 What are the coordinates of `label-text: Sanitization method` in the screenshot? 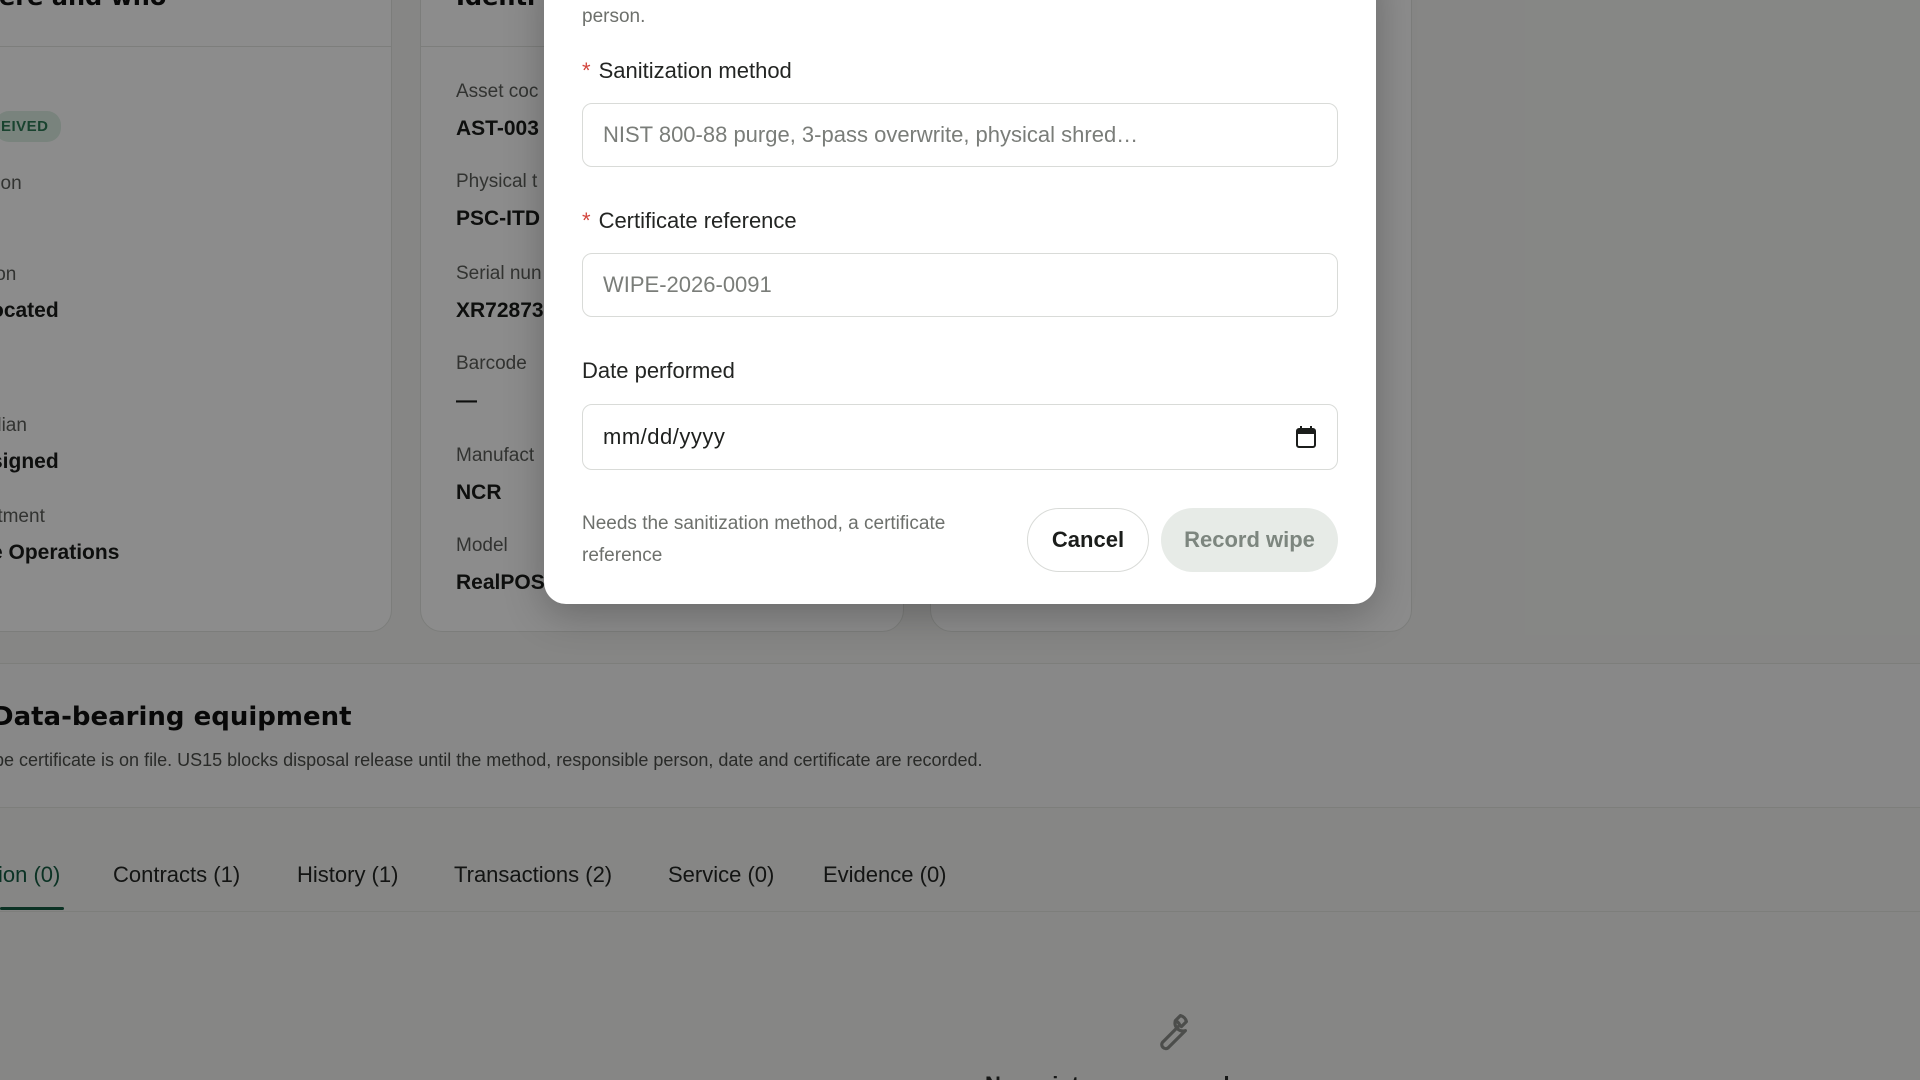 It's located at (695, 70).